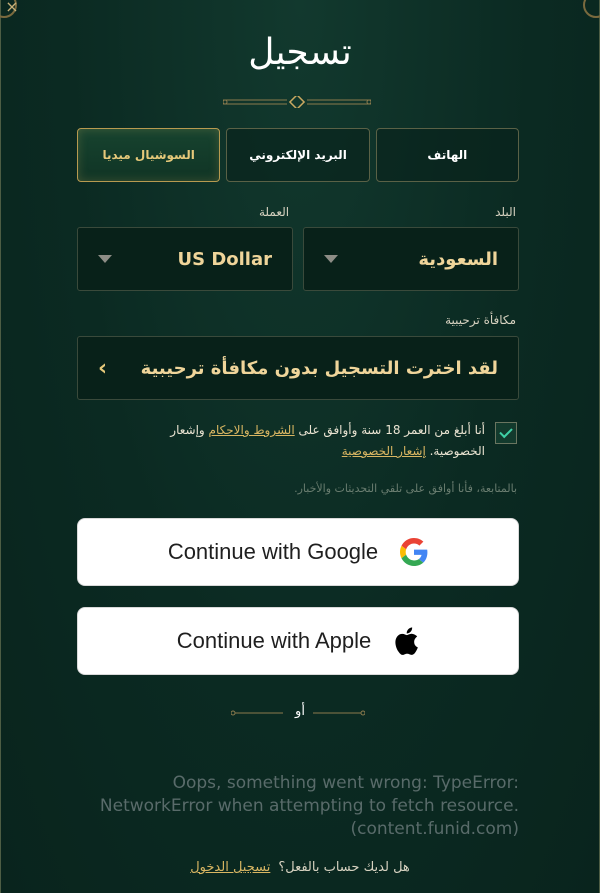  Describe the element at coordinates (274, 212) in the screenshot. I see `currency-label: العملة` at that location.